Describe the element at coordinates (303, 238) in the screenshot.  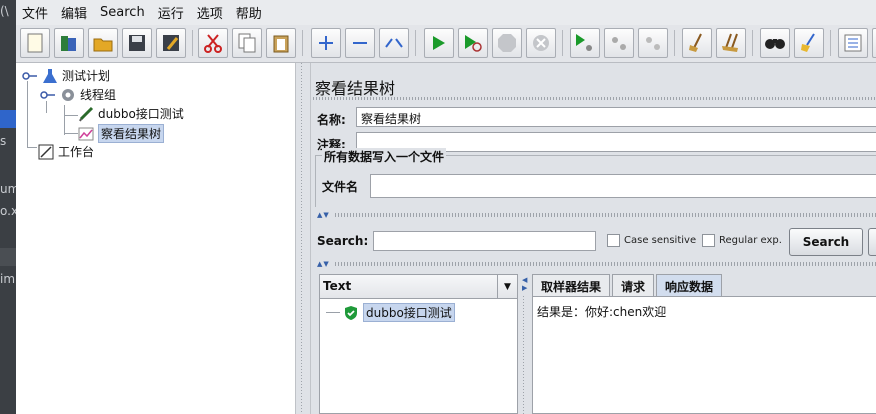
I see `split-pane-divider` at that location.